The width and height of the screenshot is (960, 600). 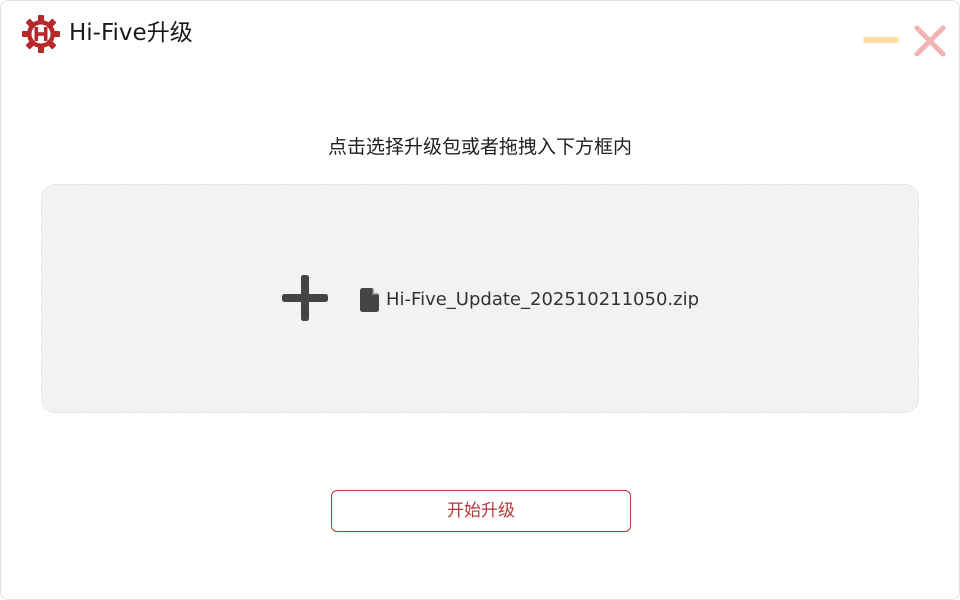 I want to click on close-button, so click(x=930, y=41).